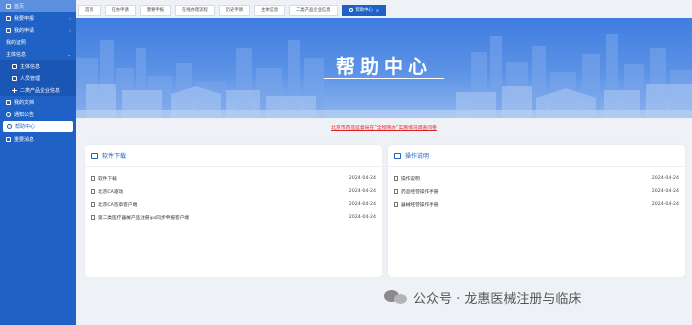  I want to click on list-item: 操作说明 2024-04-24, so click(536, 178).